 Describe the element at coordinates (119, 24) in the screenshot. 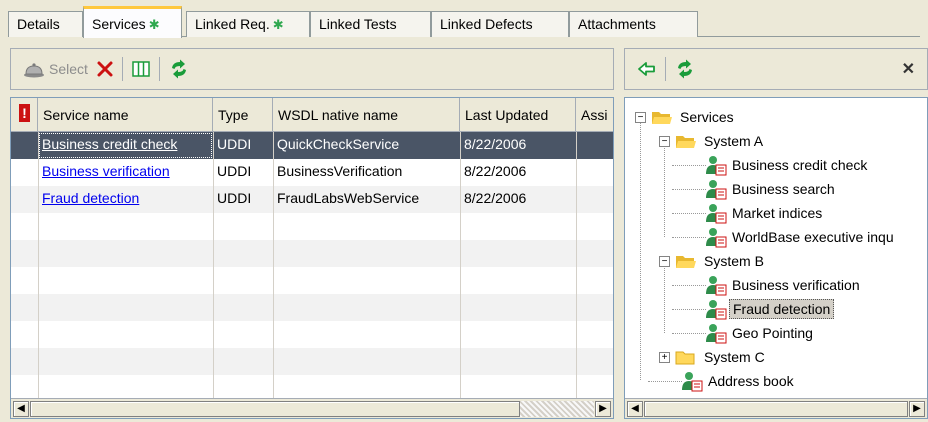

I see `tab-label: Services` at that location.